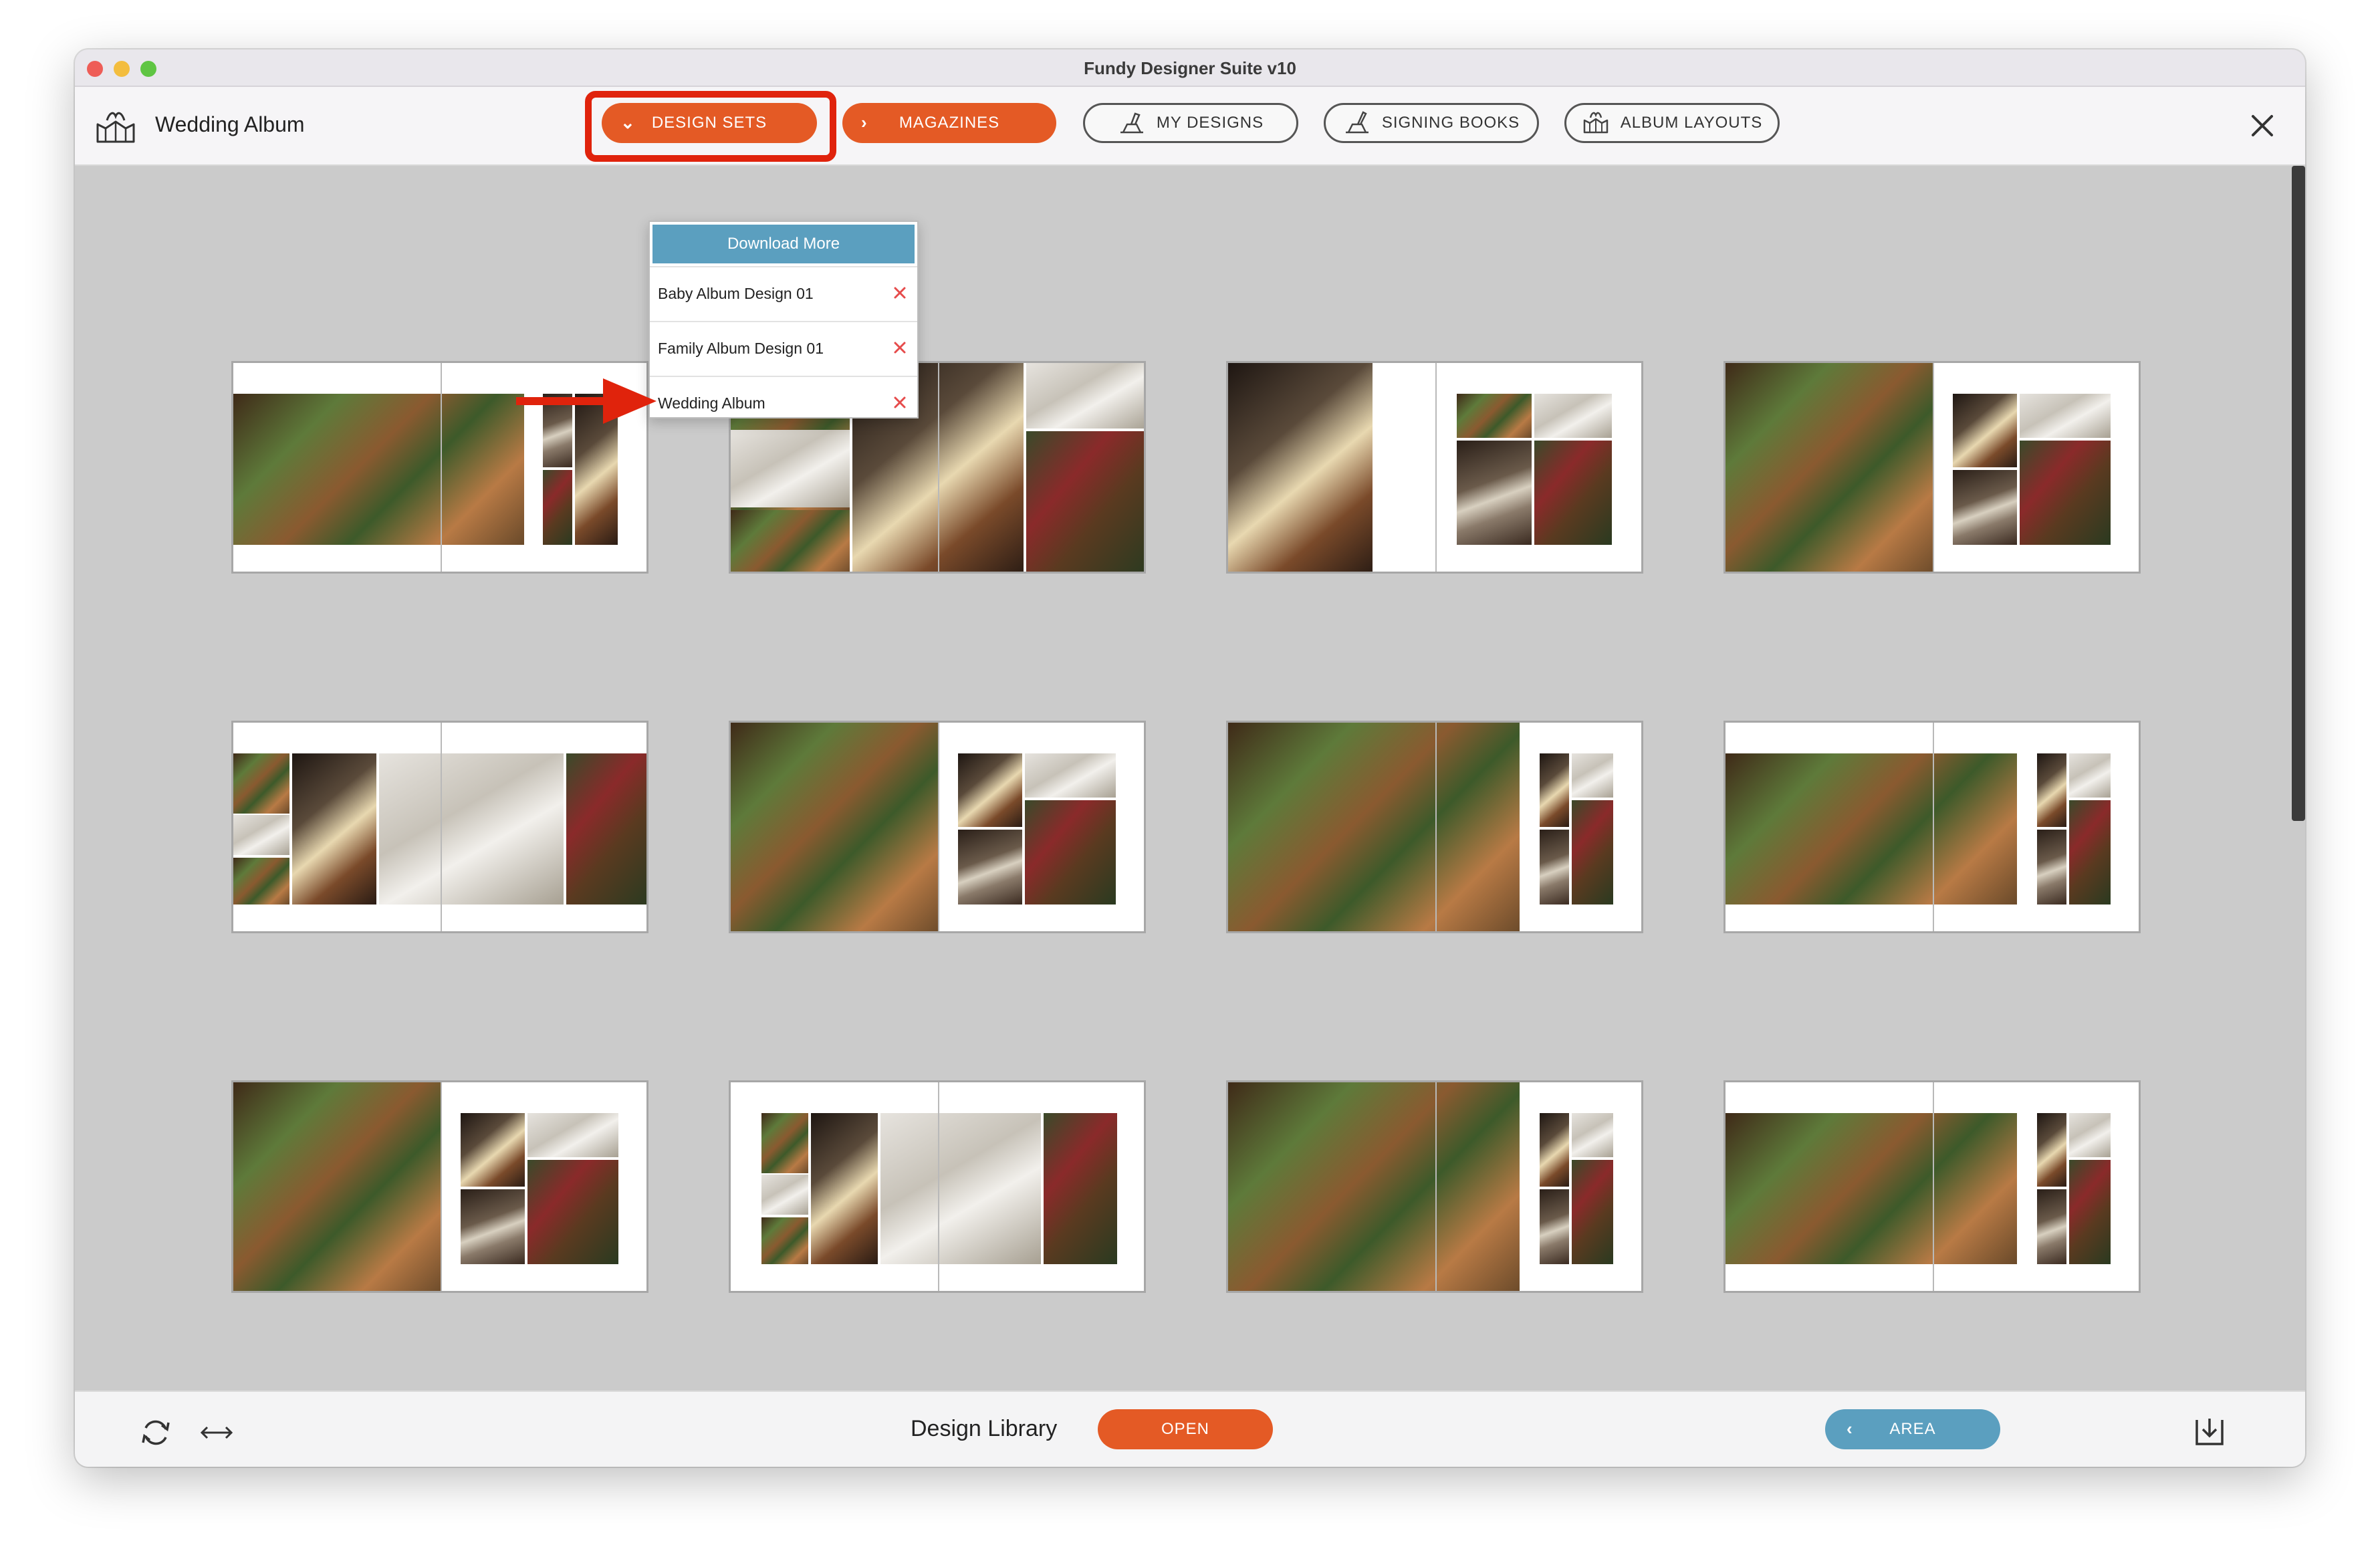 This screenshot has width=2380, height=1567. What do you see at coordinates (2262, 126) in the screenshot?
I see `close-icon` at bounding box center [2262, 126].